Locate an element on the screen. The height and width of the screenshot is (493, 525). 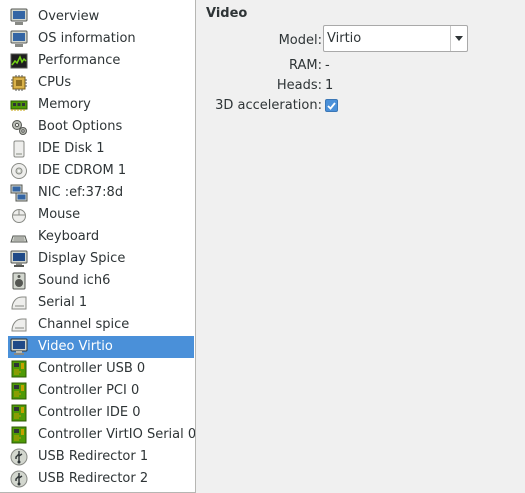
sidebar-item-label: Controller VirtIO Serial 0 is located at coordinates (117, 434).